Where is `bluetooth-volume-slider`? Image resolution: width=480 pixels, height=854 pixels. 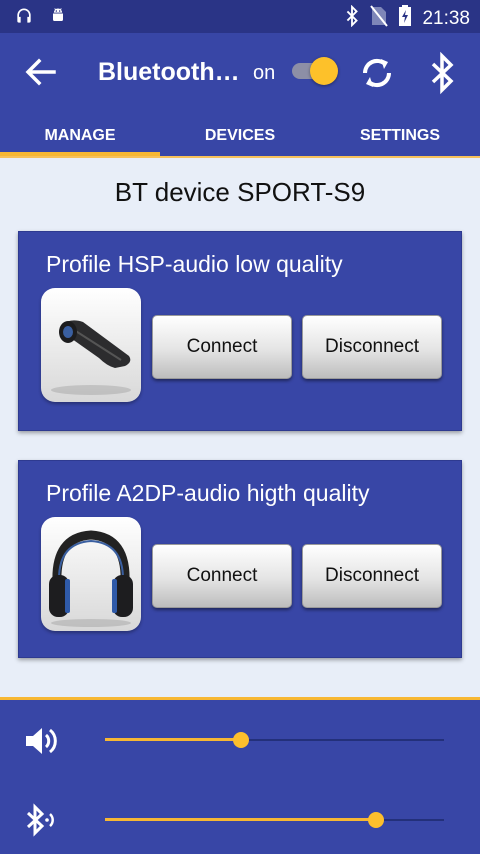
bluetooth-volume-slider is located at coordinates (274, 820).